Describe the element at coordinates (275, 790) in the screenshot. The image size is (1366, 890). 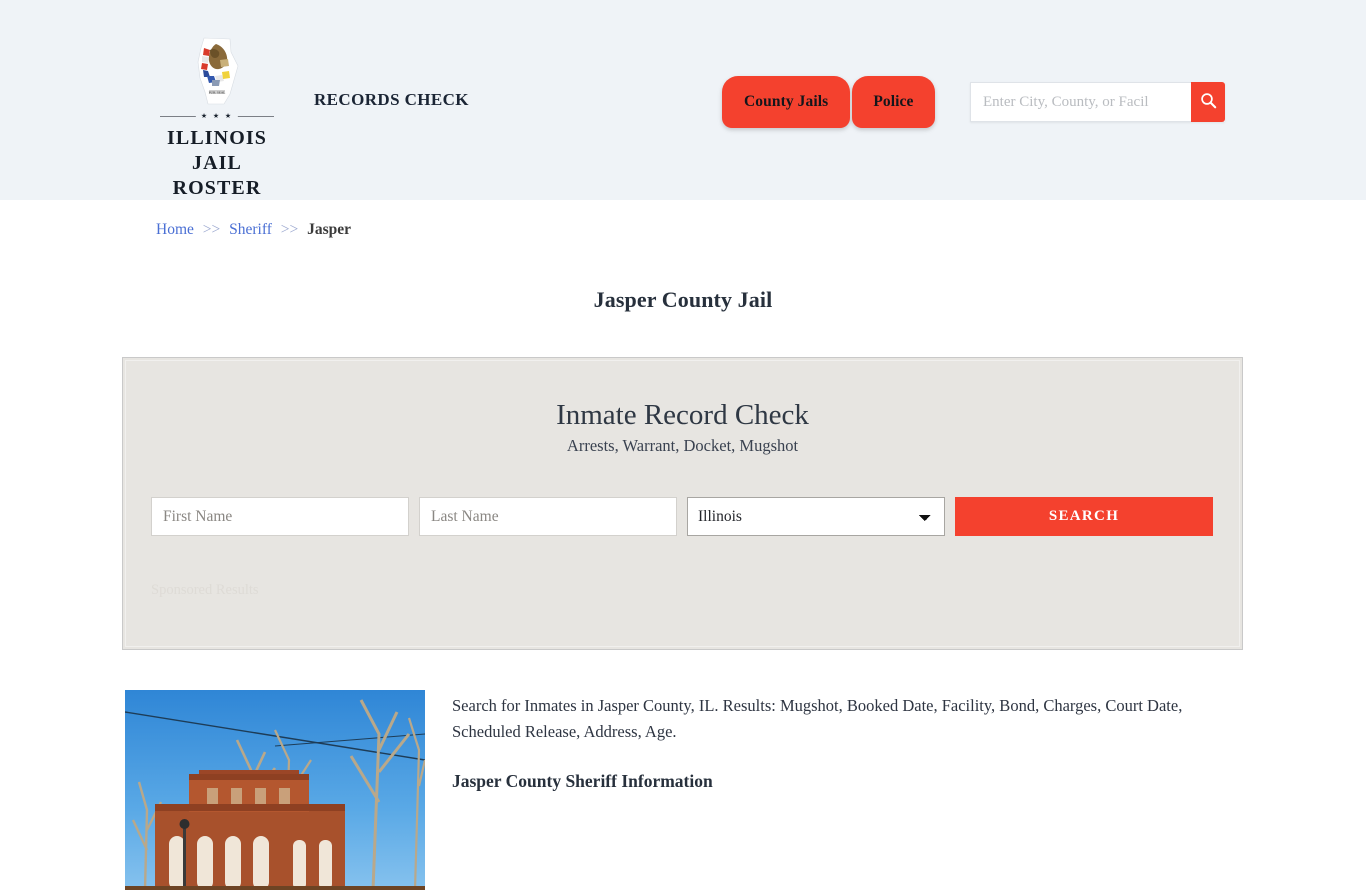
I see `courthouse-photo` at that location.